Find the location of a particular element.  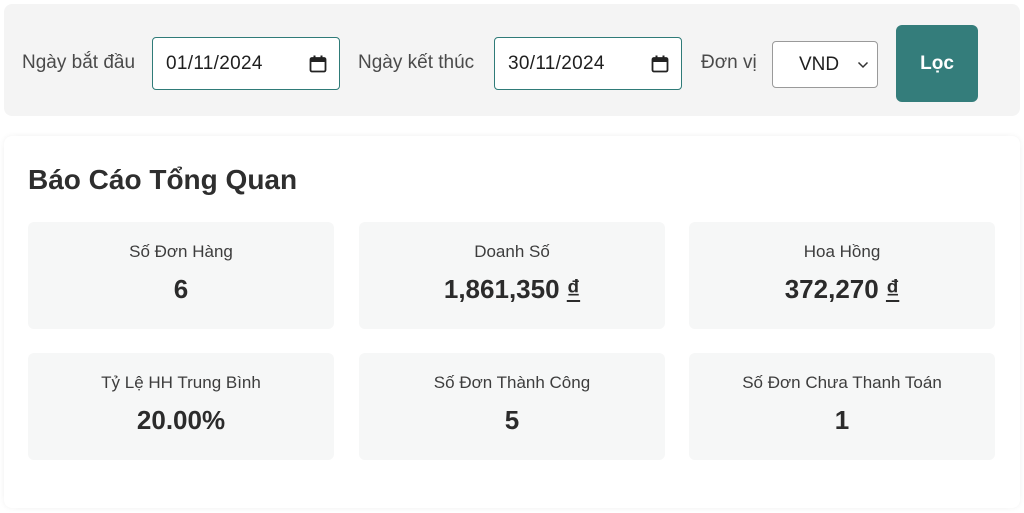

stat-label: Doanh Số is located at coordinates (512, 251).